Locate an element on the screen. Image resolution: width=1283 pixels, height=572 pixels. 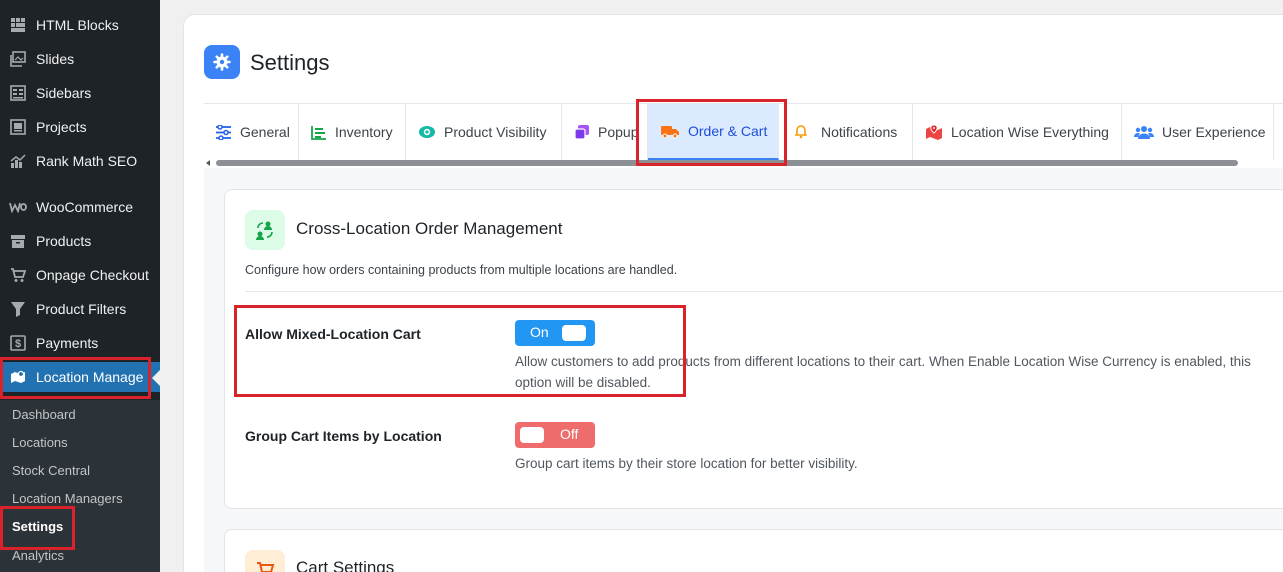
tab-order-cart: Order & Cart is located at coordinates (713, 132).